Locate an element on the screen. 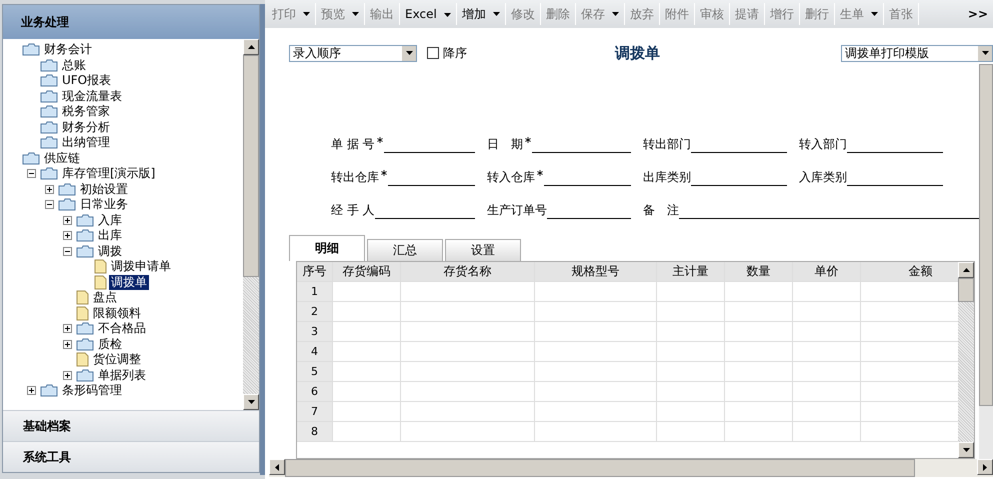 The width and height of the screenshot is (993, 479). tree-item: 质检 is located at coordinates (110, 344).